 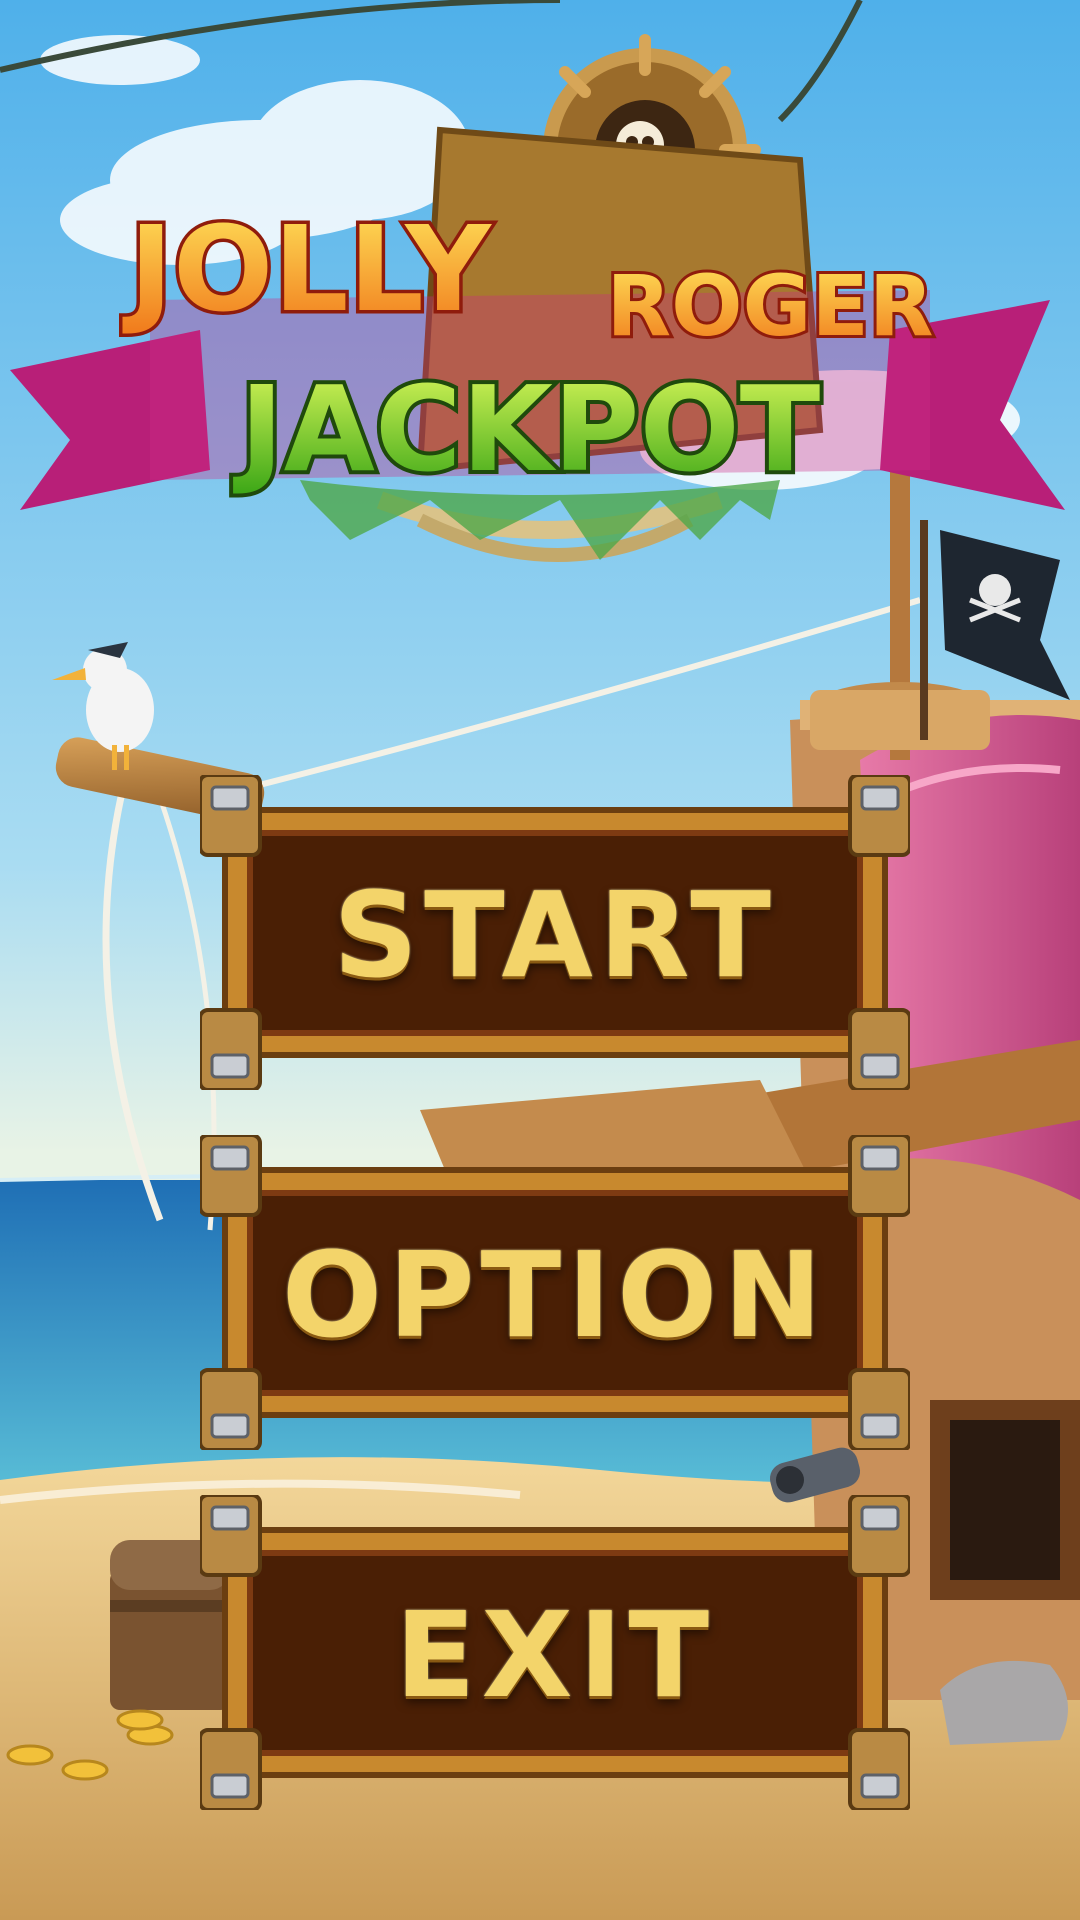 I want to click on title-word-jolly: JOLLY, so click(x=307, y=269).